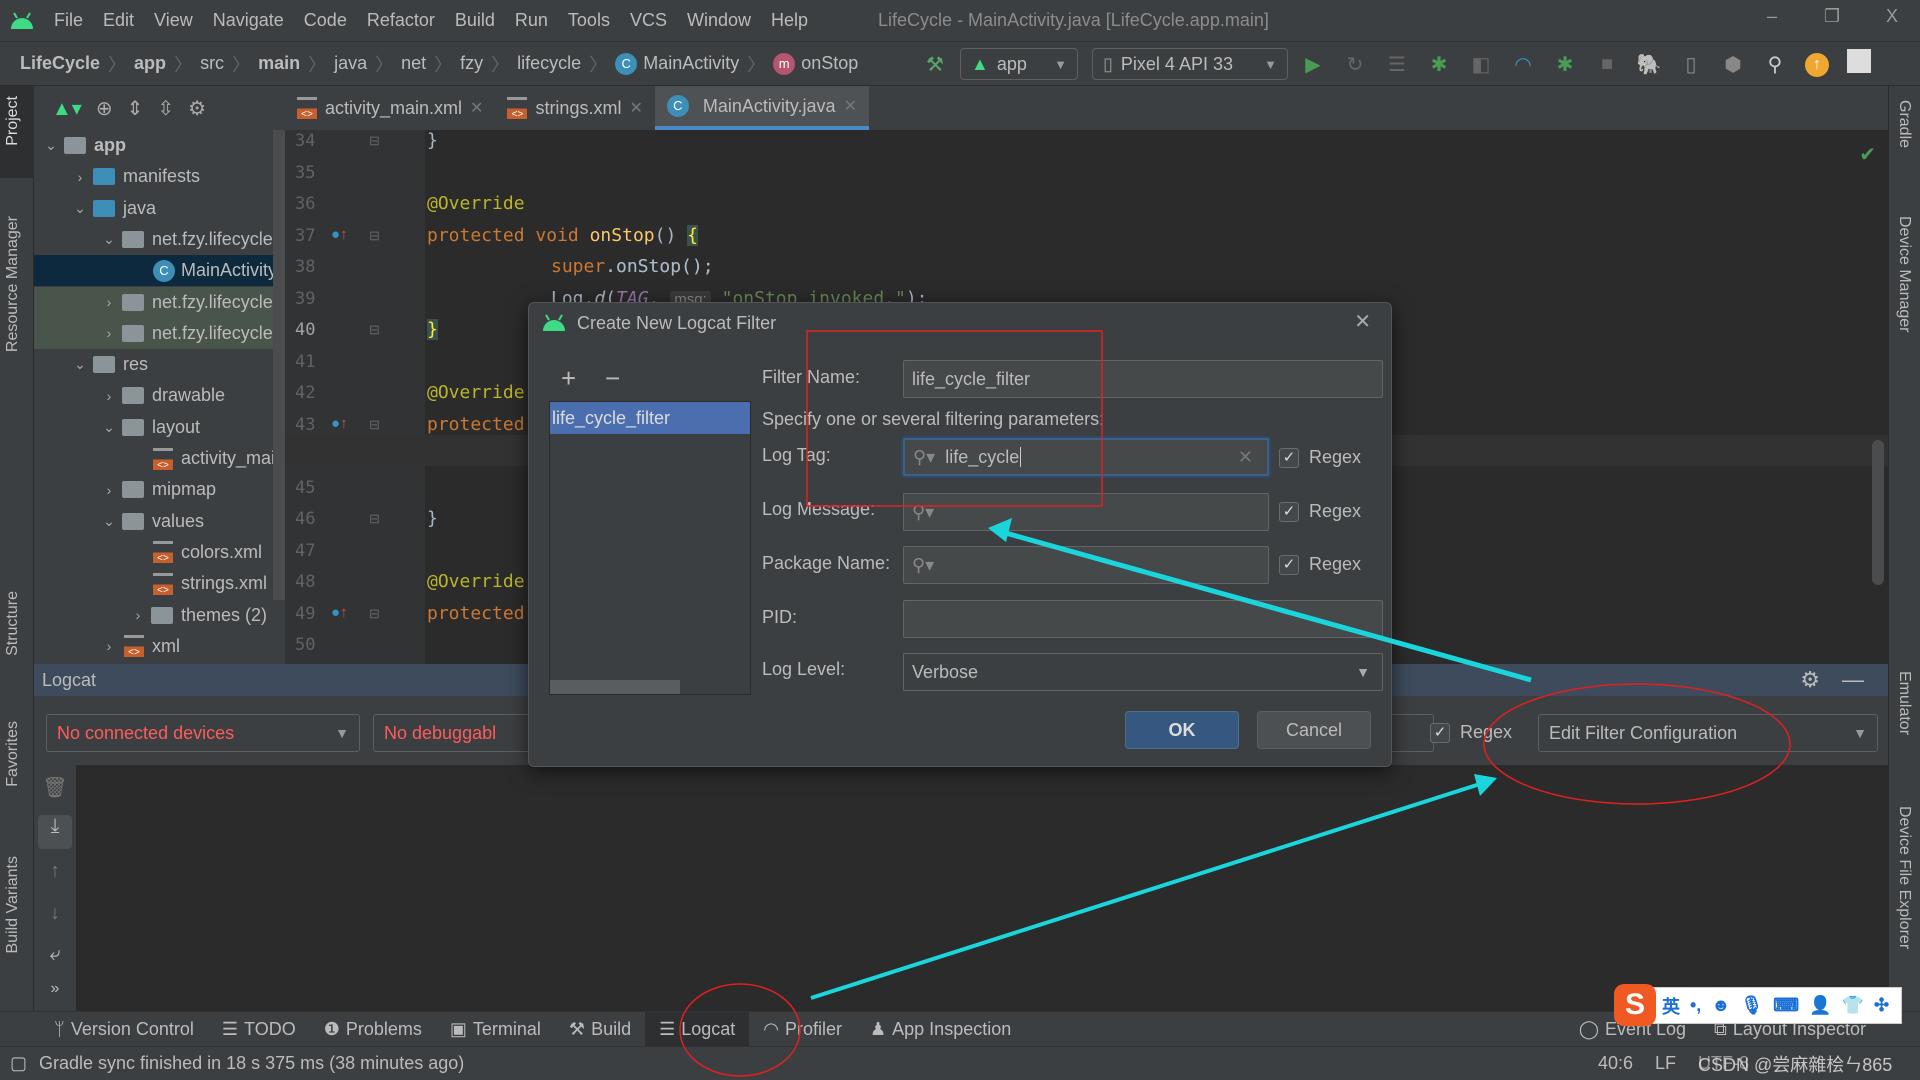 The image size is (1920, 1080). Describe the element at coordinates (1881, 1005) in the screenshot. I see `ime-toolbox-icon: ✣` at that location.